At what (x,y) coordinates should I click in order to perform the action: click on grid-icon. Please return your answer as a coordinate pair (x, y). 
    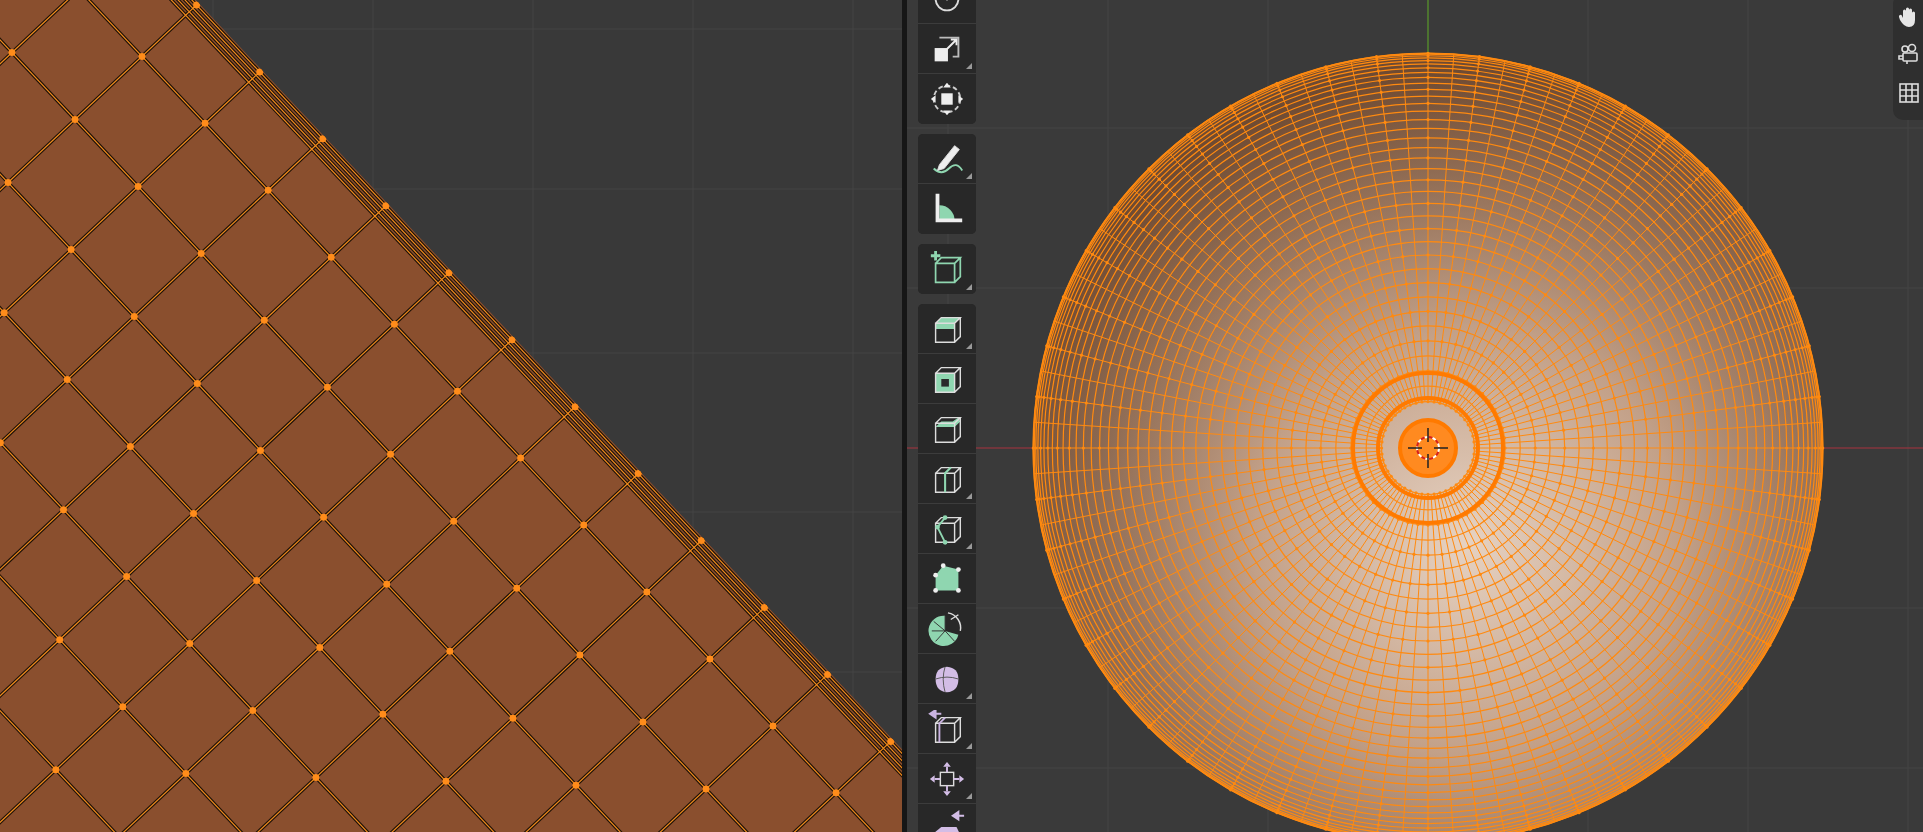
    Looking at the image, I should click on (1909, 93).